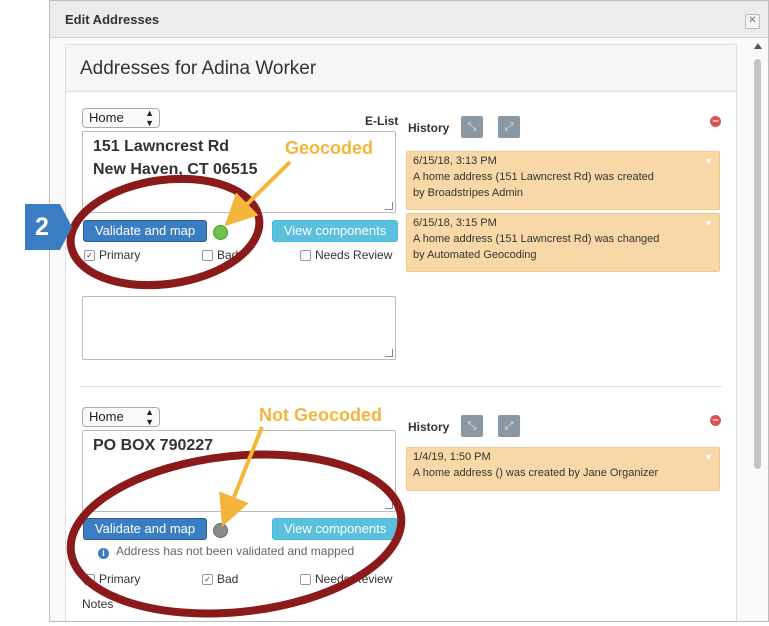 Image resolution: width=769 pixels, height=626 pixels. I want to click on panel-header: Addresses for Adina Worker, so click(401, 68).